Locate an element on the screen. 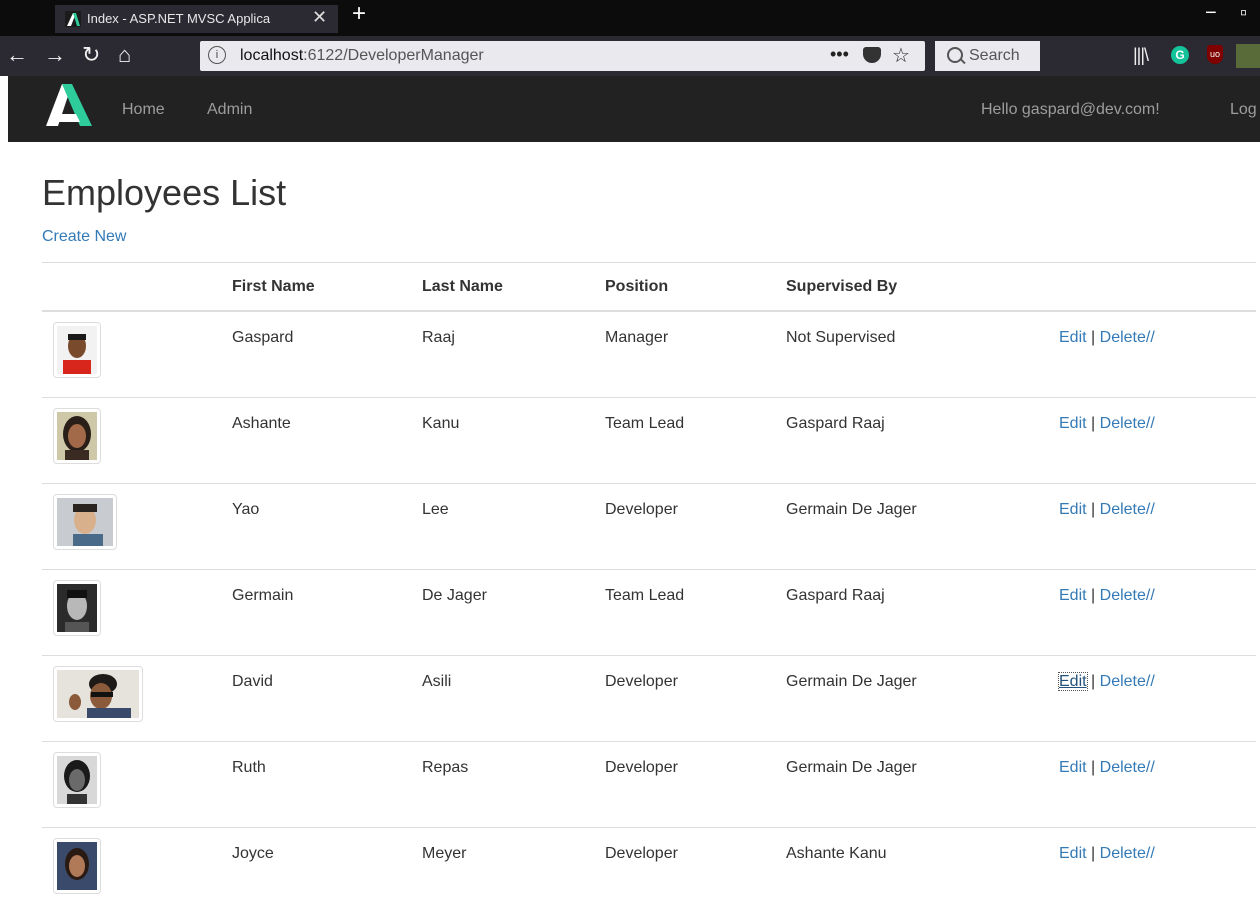 Image resolution: width=1260 pixels, height=913 pixels. library-icon: |||\ is located at coordinates (1140, 55).